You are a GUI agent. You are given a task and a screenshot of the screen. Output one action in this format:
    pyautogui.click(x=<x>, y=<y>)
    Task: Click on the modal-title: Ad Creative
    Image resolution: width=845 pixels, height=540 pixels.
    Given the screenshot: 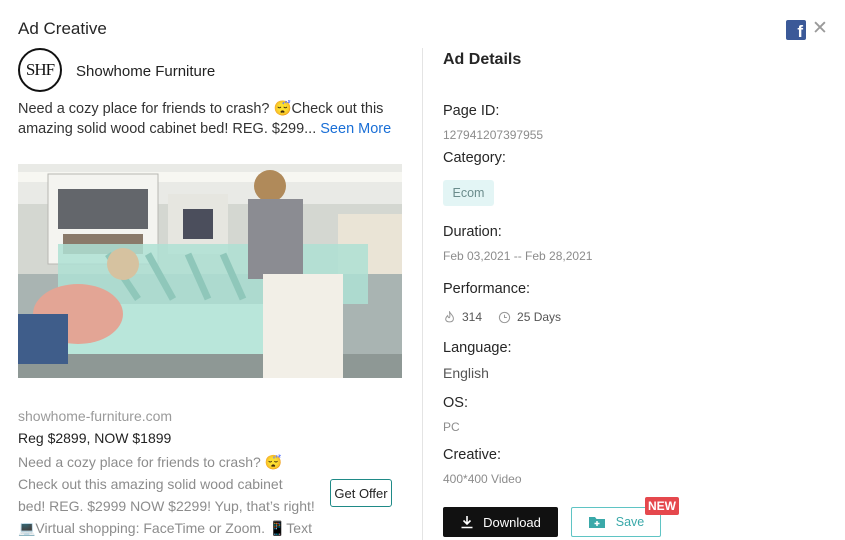 What is the action you would take?
    pyautogui.click(x=62, y=28)
    